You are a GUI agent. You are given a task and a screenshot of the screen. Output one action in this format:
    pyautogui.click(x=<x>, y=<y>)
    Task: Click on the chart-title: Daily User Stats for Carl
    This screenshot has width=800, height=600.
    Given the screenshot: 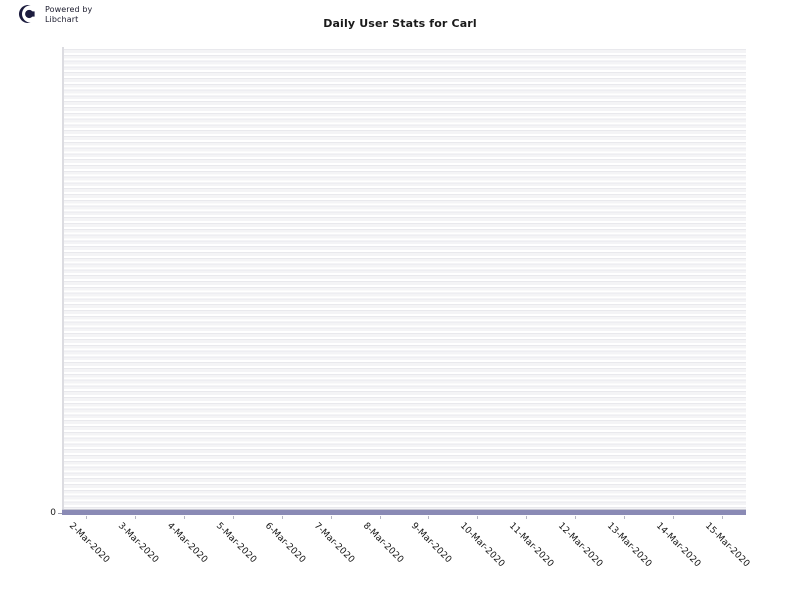 What is the action you would take?
    pyautogui.click(x=400, y=23)
    